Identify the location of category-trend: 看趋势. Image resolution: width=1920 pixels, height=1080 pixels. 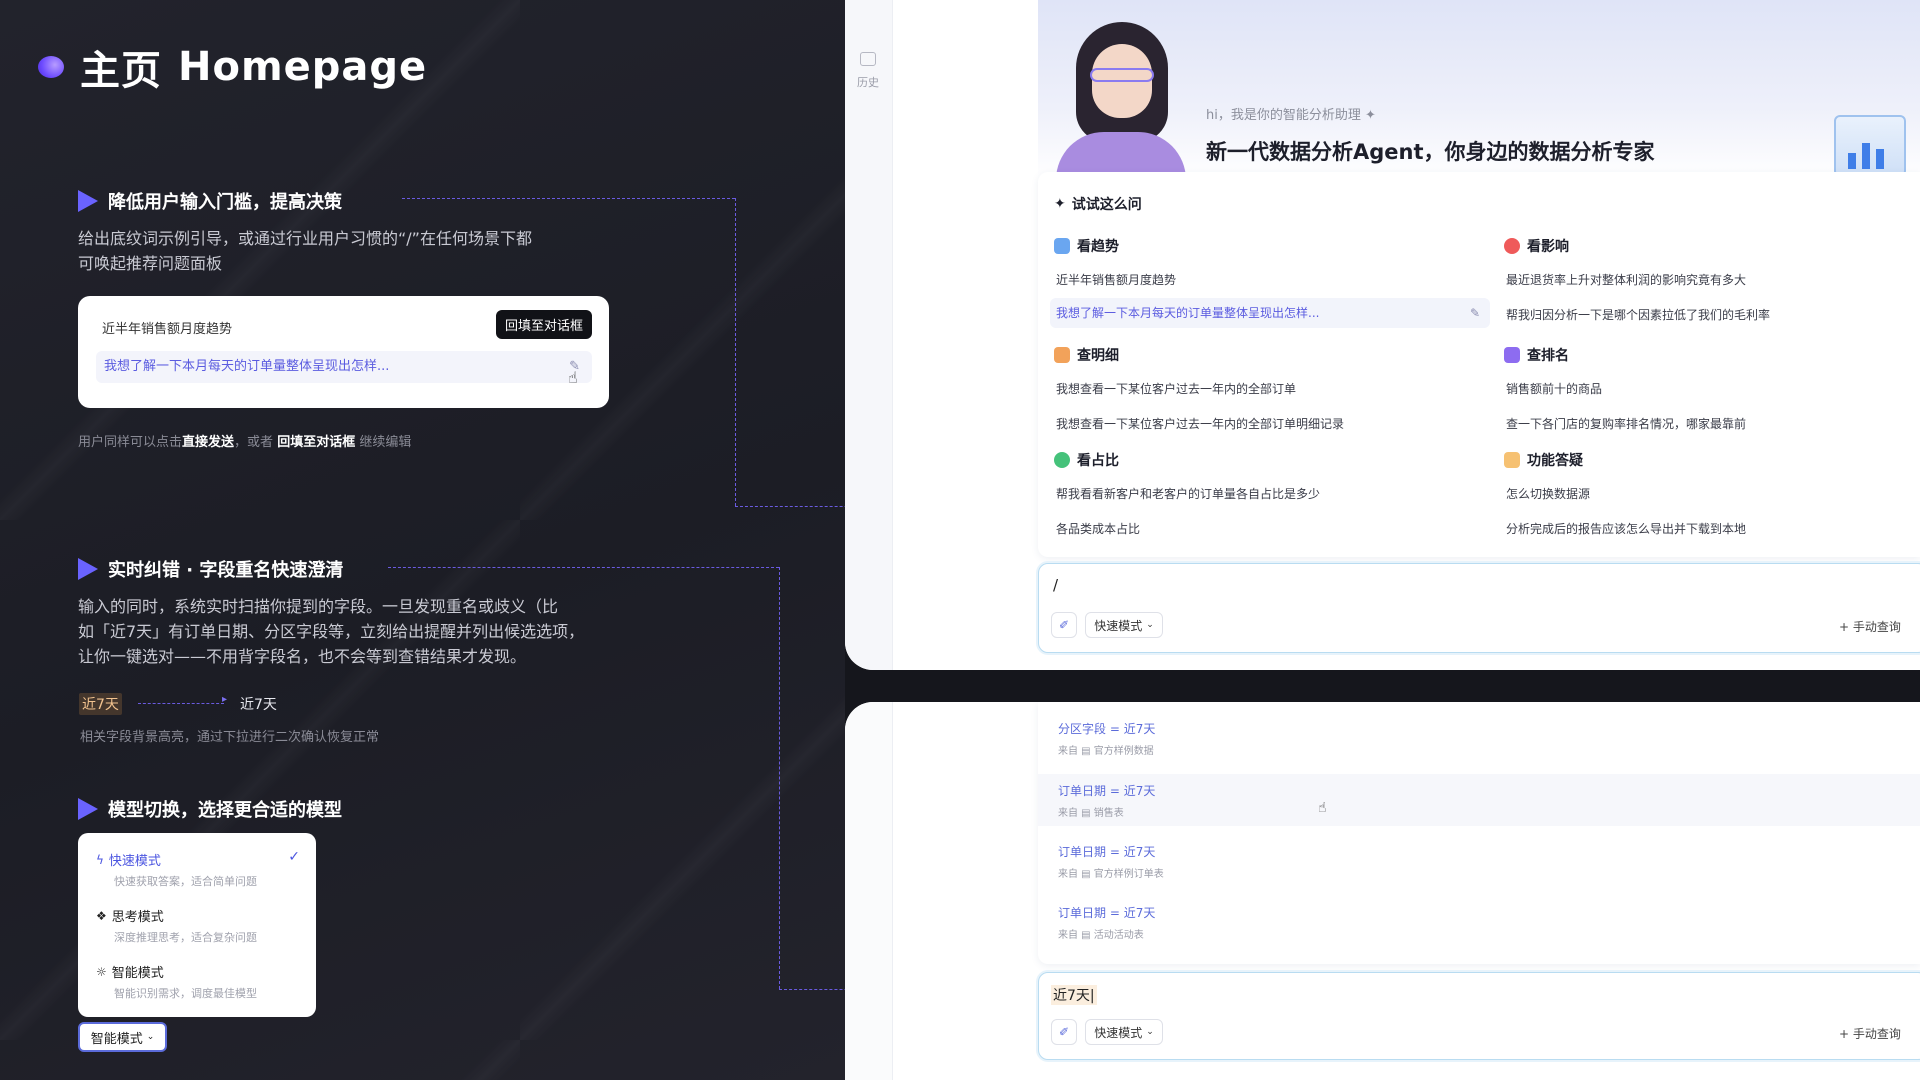
(1086, 246).